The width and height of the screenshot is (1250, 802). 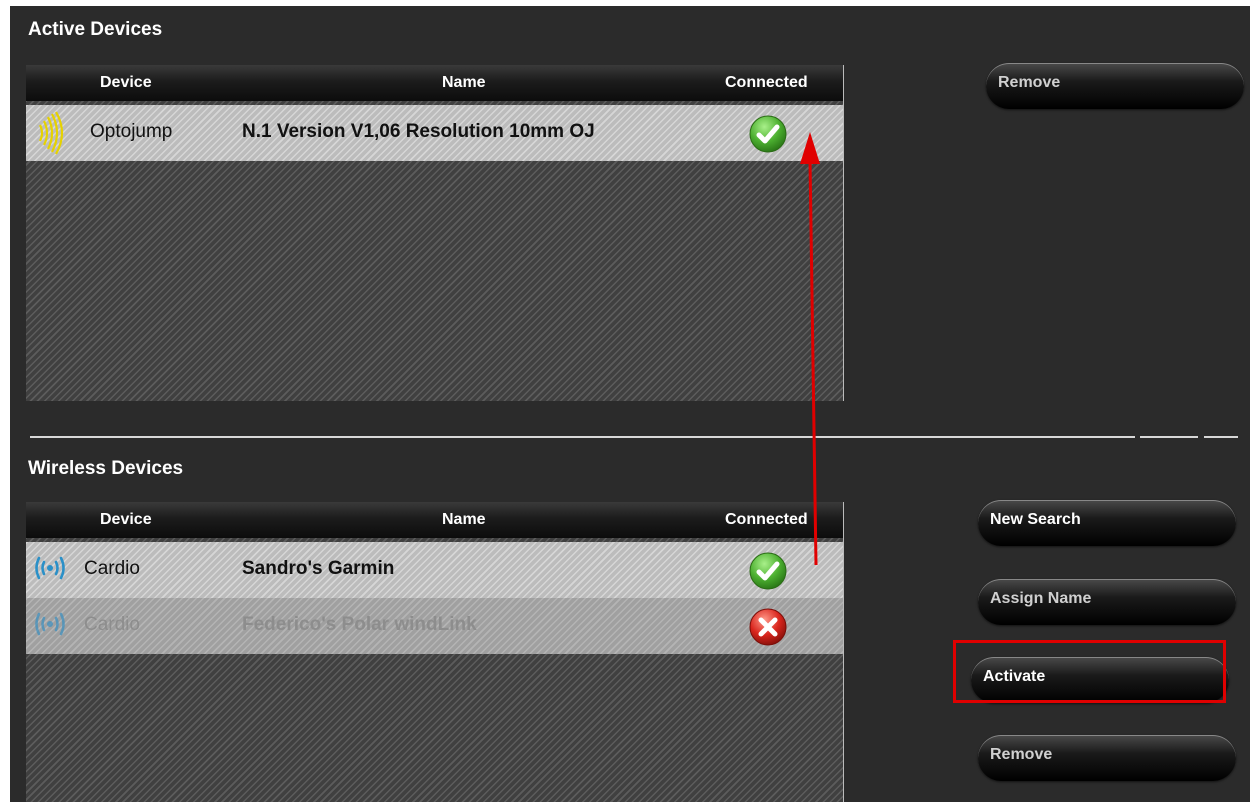 I want to click on table-row: Cardio Sandro's Garmin, so click(x=434, y=570).